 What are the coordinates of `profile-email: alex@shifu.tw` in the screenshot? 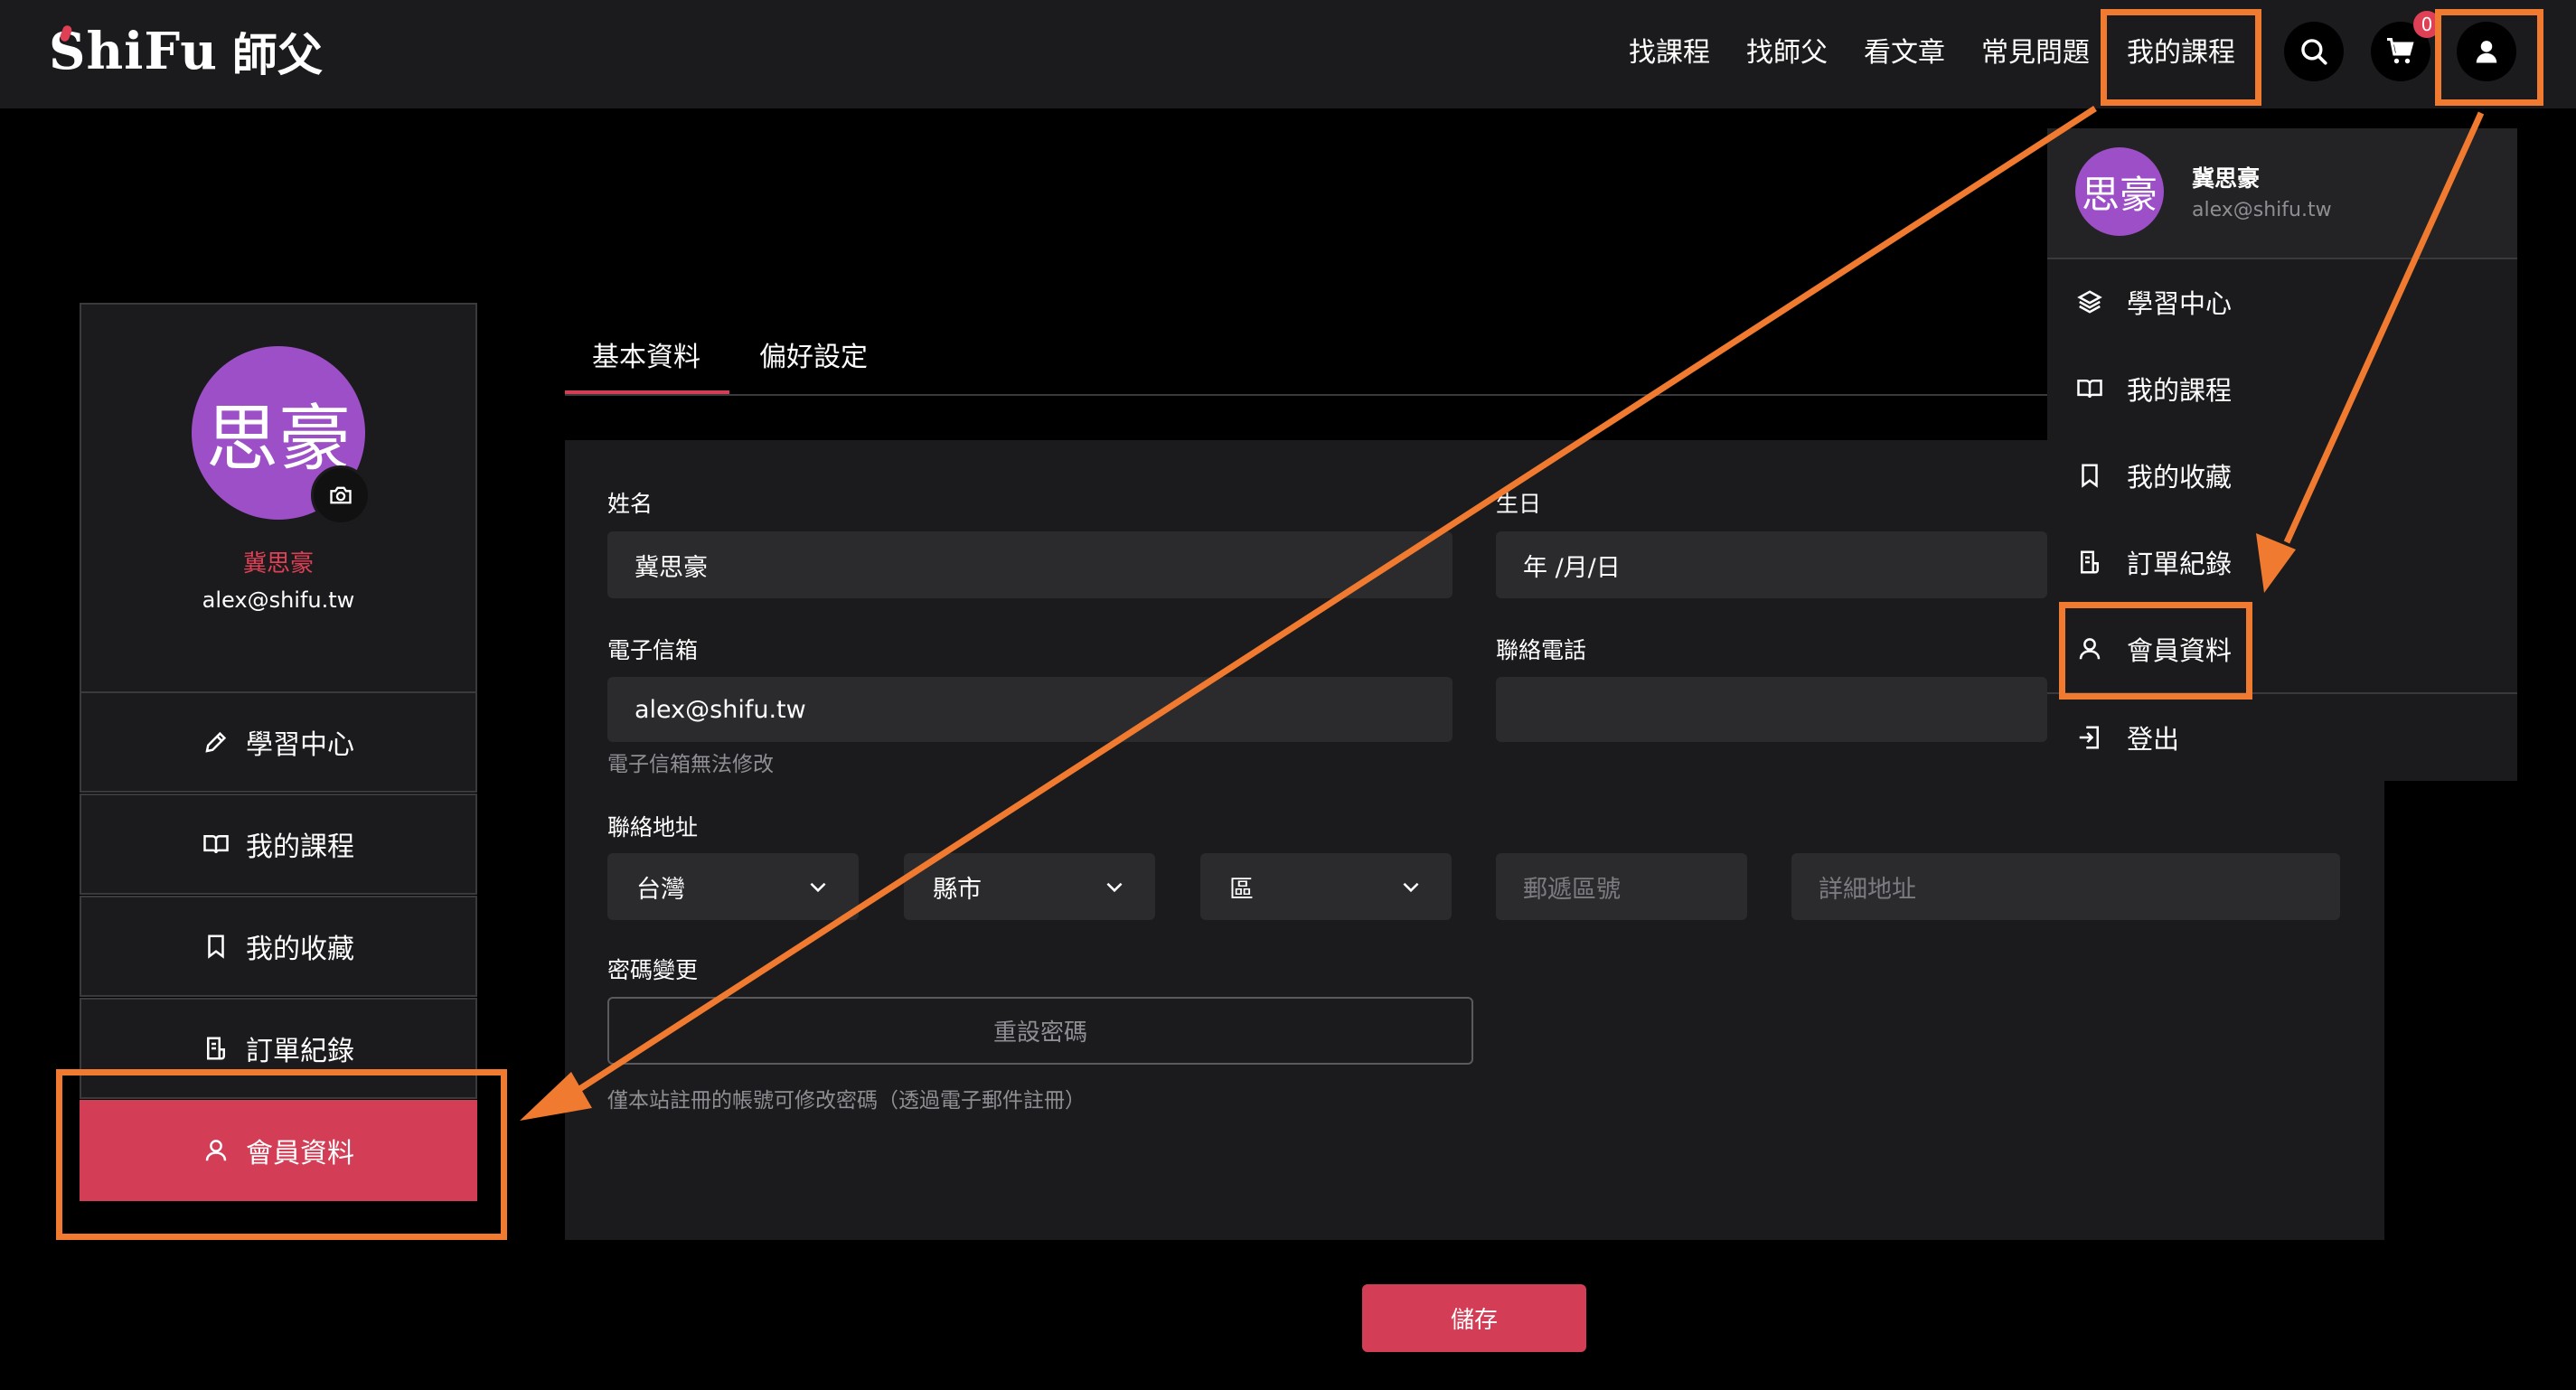 It's located at (278, 600).